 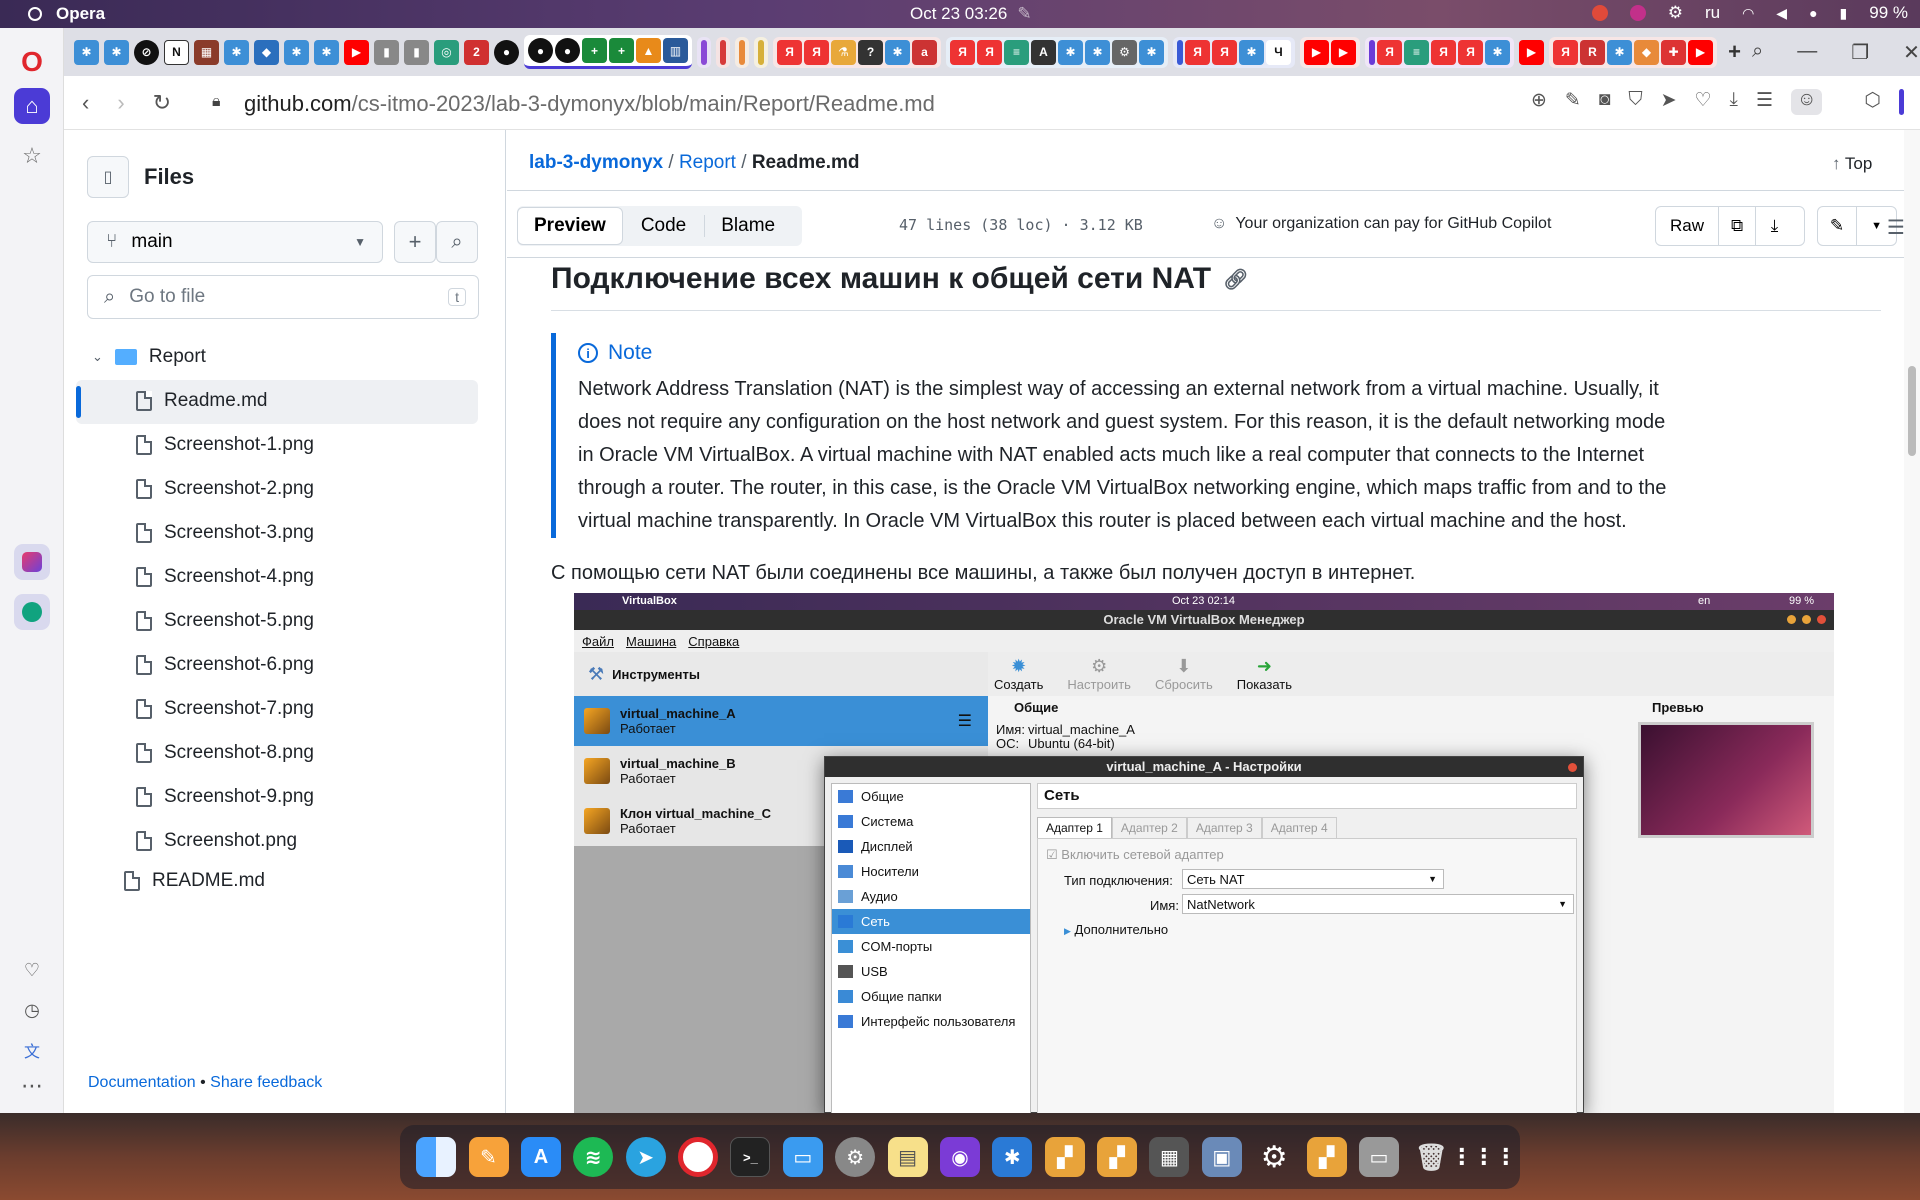 What do you see at coordinates (596, 162) in the screenshot?
I see `breadcrumb-repo: lab-3-dymonyx` at bounding box center [596, 162].